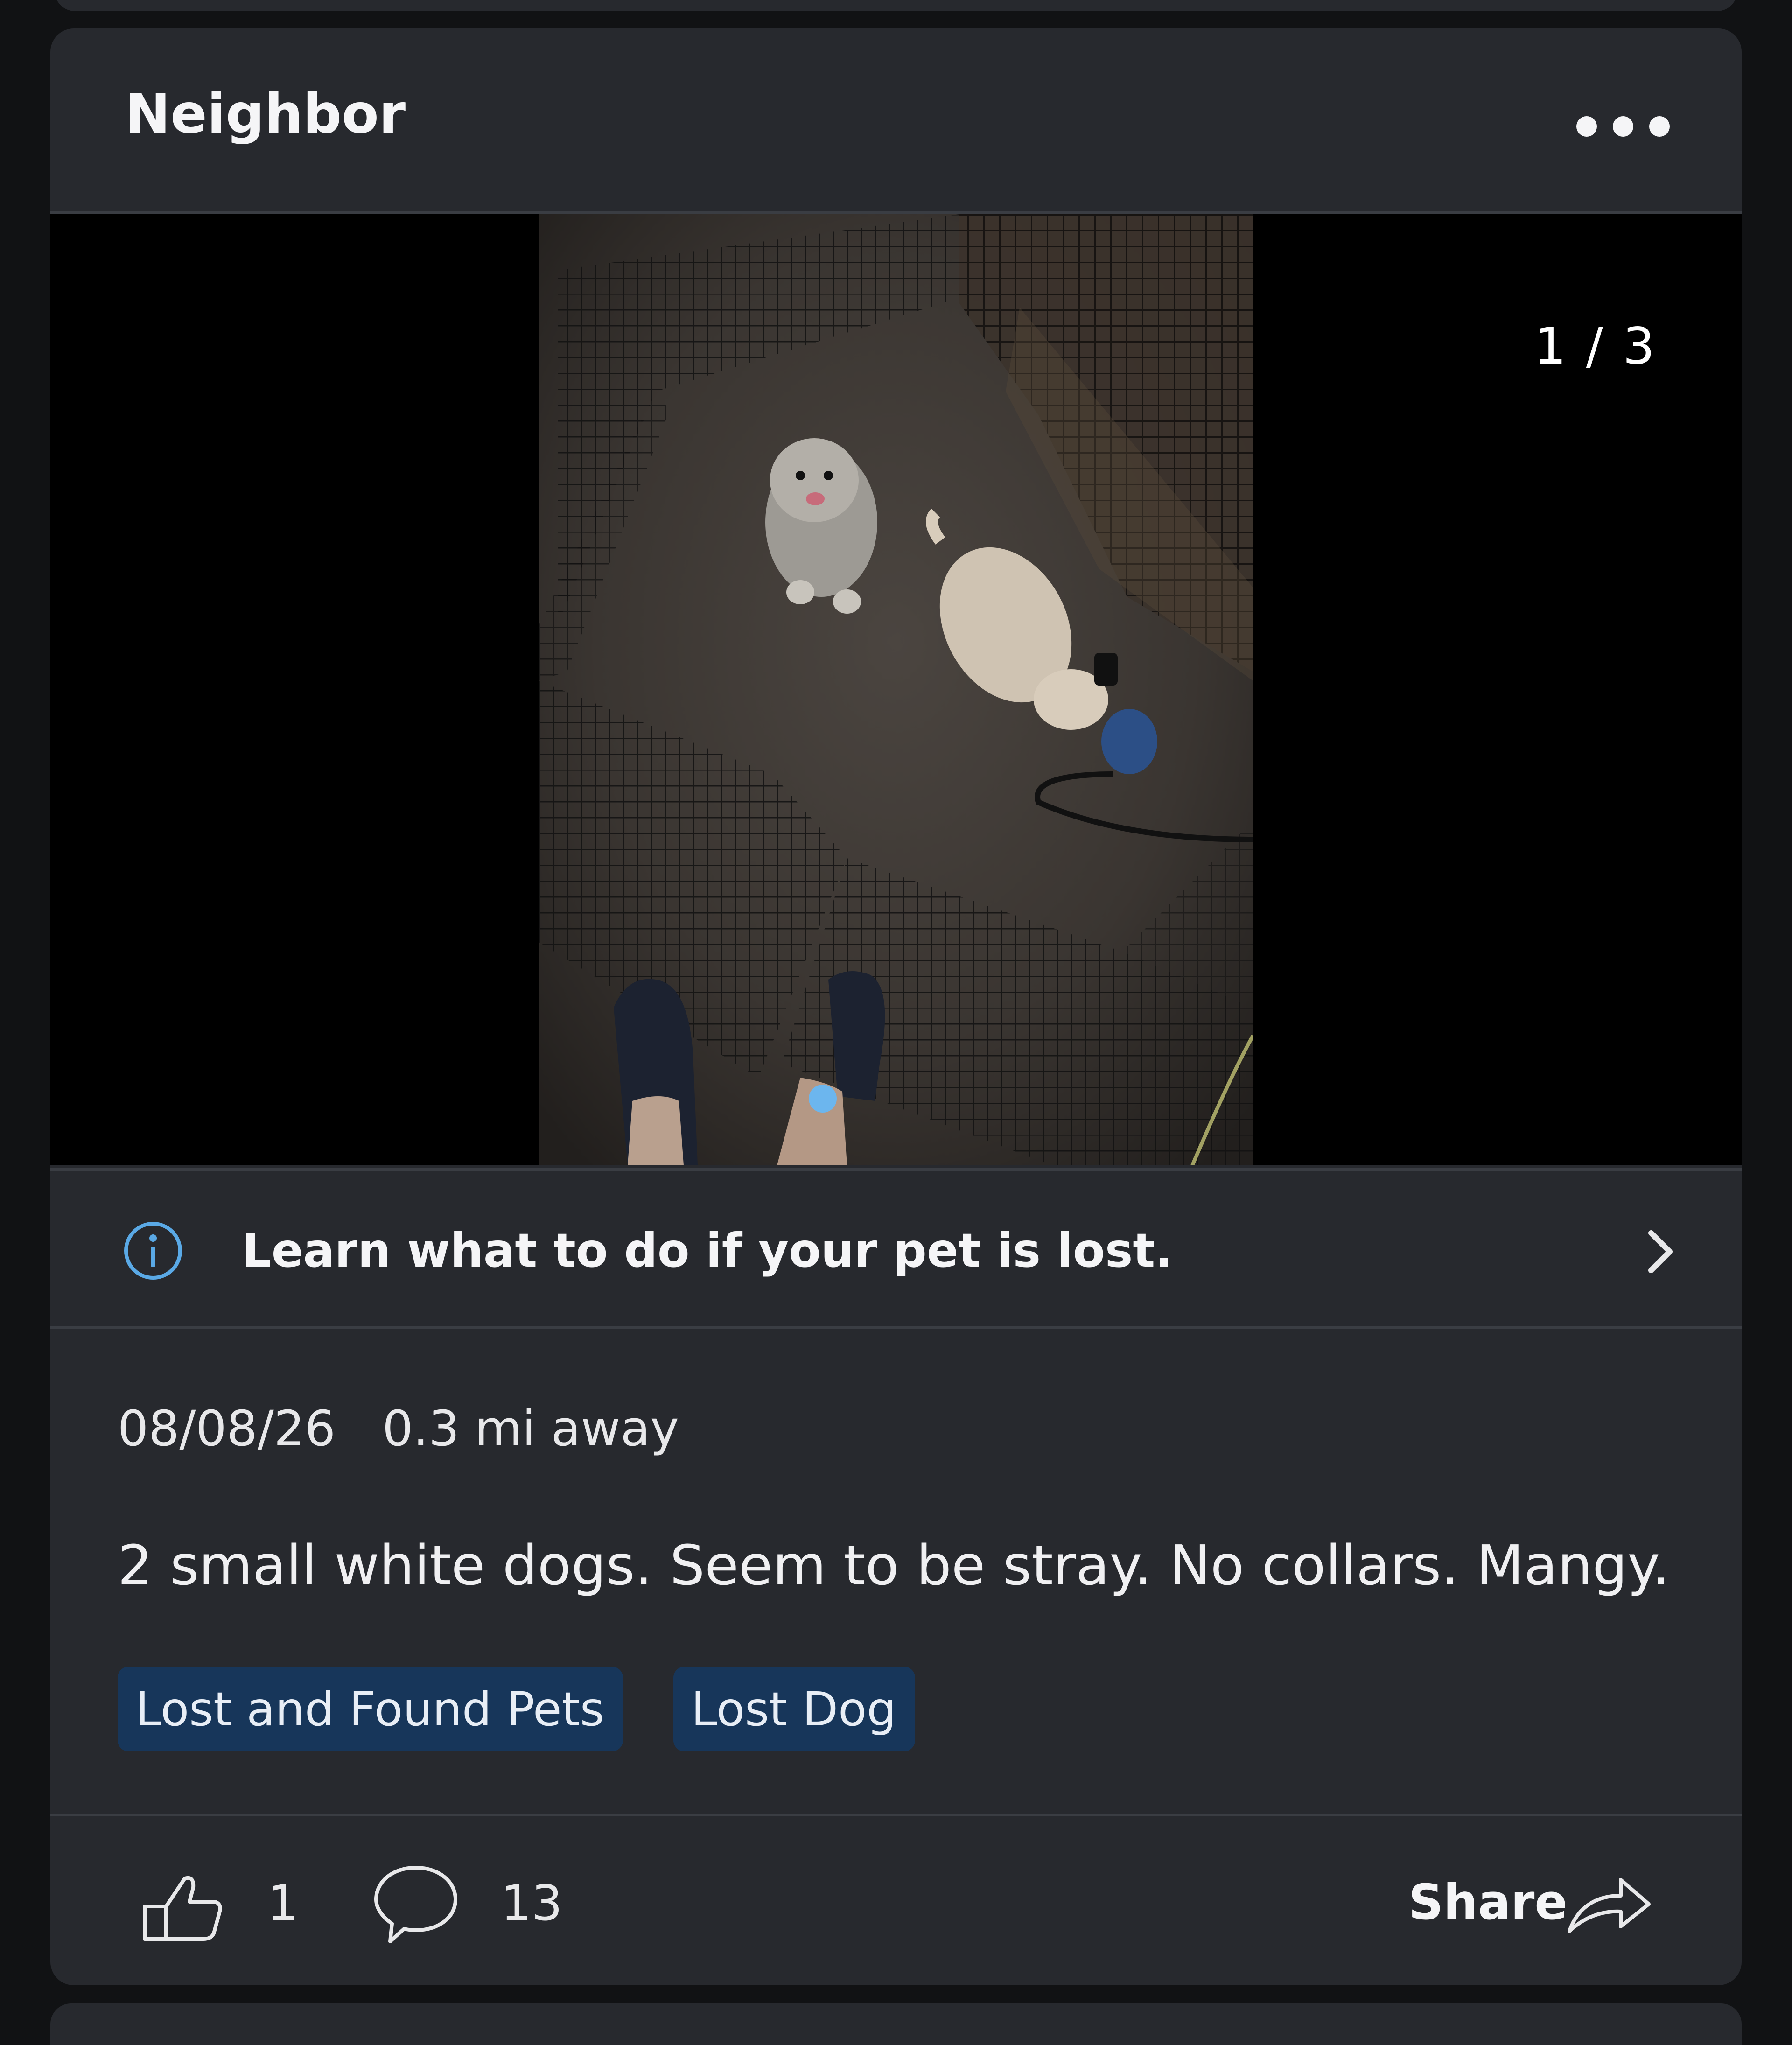  What do you see at coordinates (896, 5) in the screenshot?
I see `previous-post-card` at bounding box center [896, 5].